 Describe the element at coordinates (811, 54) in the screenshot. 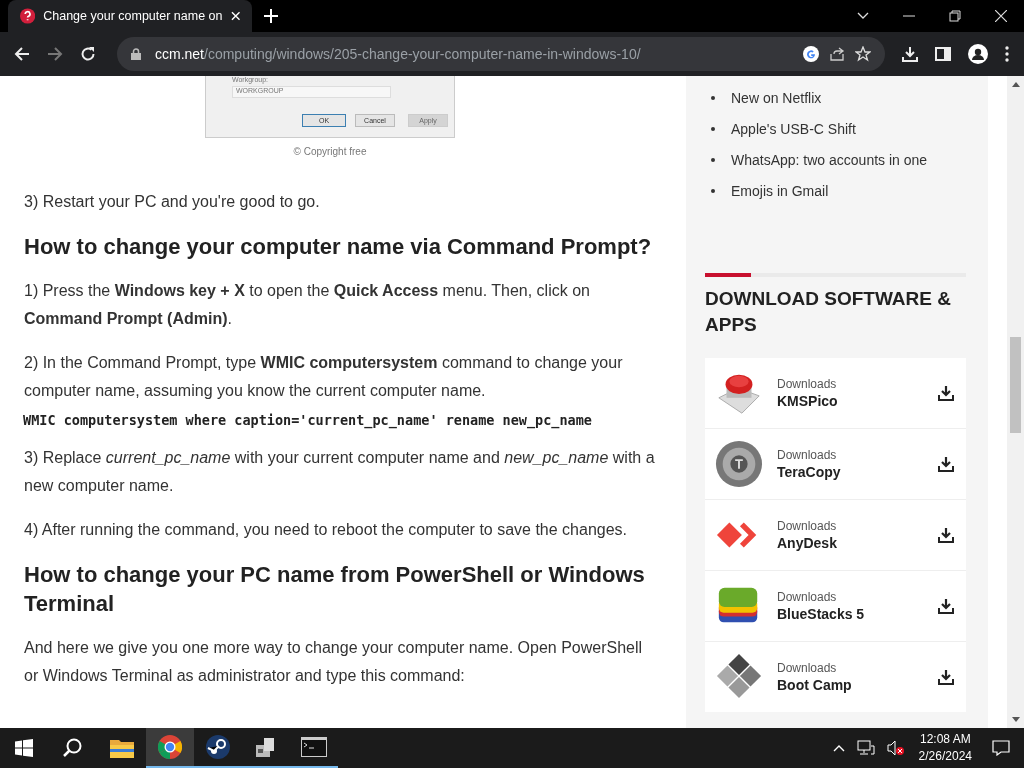

I see `google-g-icon` at that location.